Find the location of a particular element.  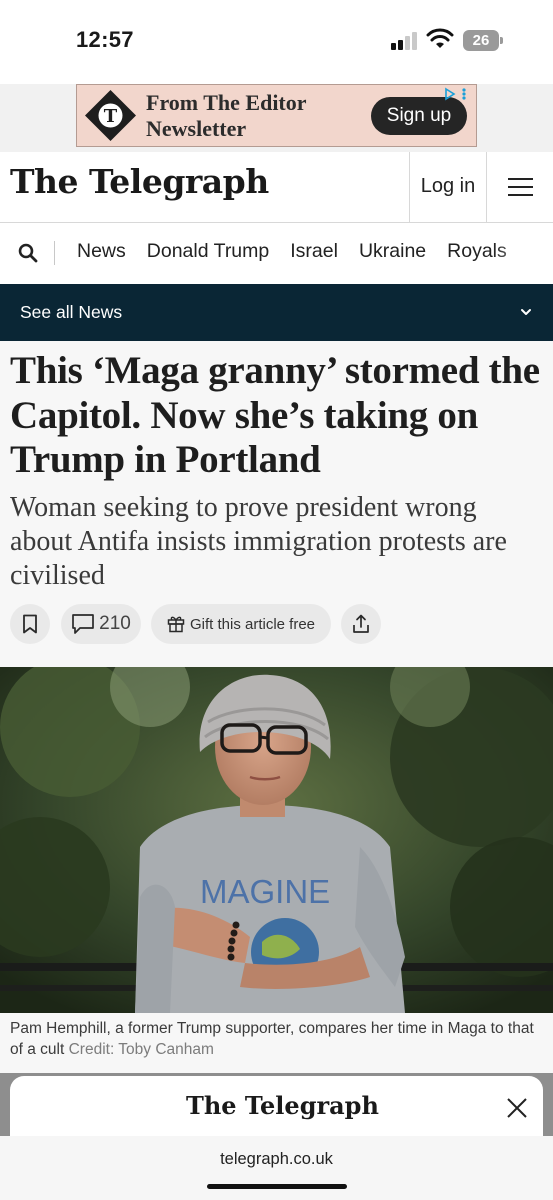

svg-text: T is located at coordinates (111, 116).